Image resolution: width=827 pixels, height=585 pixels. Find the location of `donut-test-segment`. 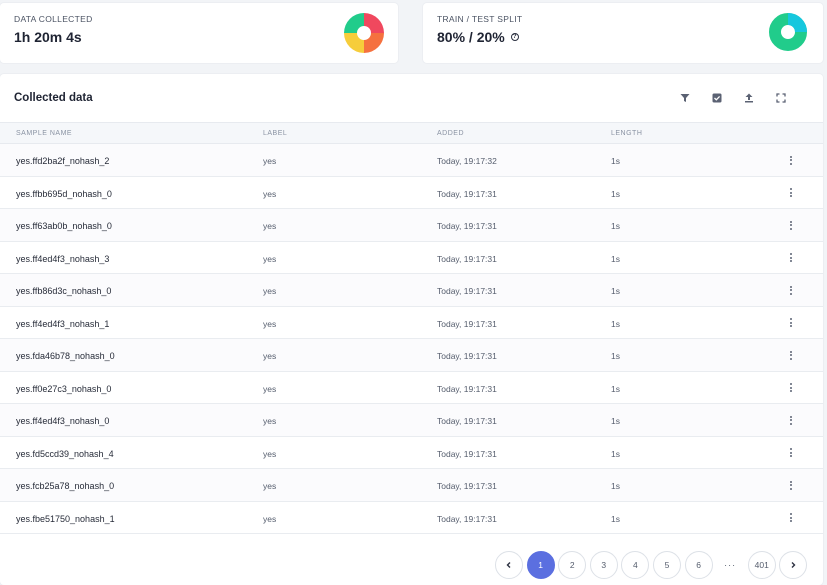

donut-test-segment is located at coordinates (797, 22).